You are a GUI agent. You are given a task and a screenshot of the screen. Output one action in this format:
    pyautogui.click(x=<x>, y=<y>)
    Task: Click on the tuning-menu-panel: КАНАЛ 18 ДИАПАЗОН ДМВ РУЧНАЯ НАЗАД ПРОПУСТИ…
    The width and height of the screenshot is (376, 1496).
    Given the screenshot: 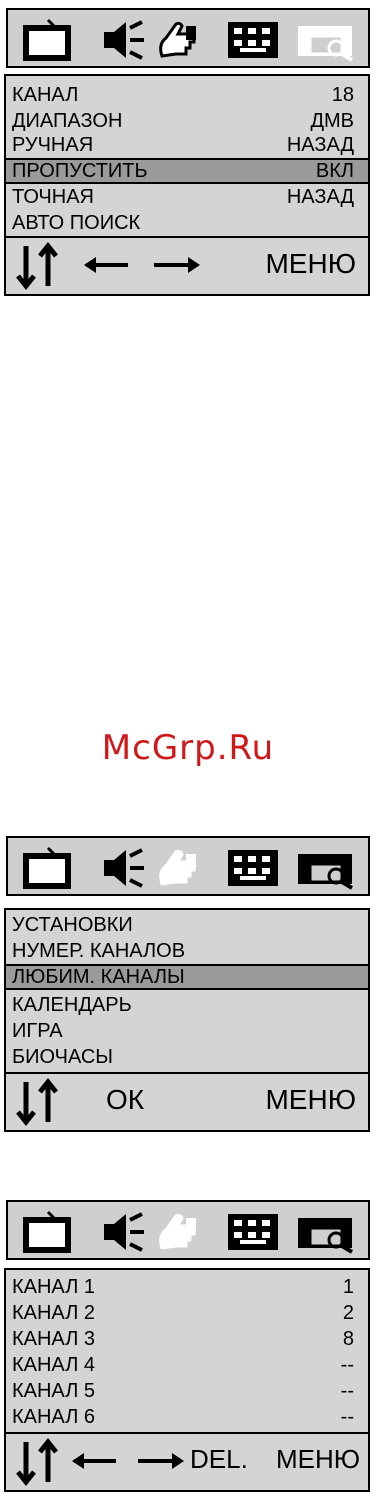 What is the action you would take?
    pyautogui.click(x=187, y=185)
    